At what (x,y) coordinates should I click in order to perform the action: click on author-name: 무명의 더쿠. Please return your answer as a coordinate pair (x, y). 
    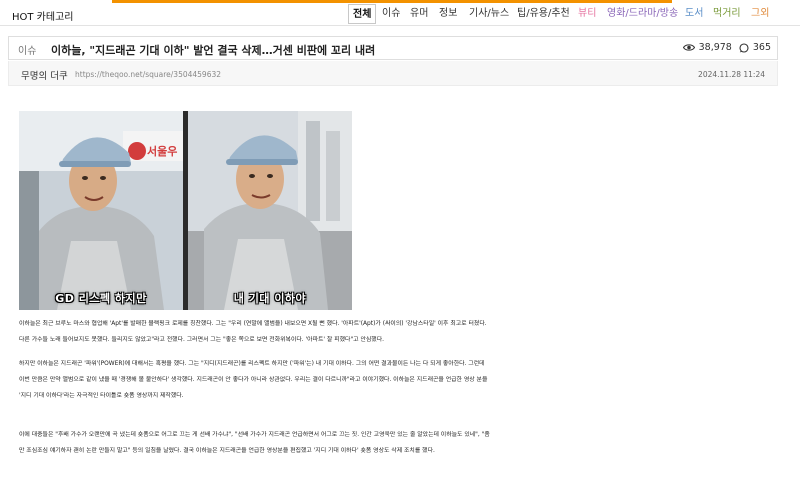
    Looking at the image, I should click on (44, 76).